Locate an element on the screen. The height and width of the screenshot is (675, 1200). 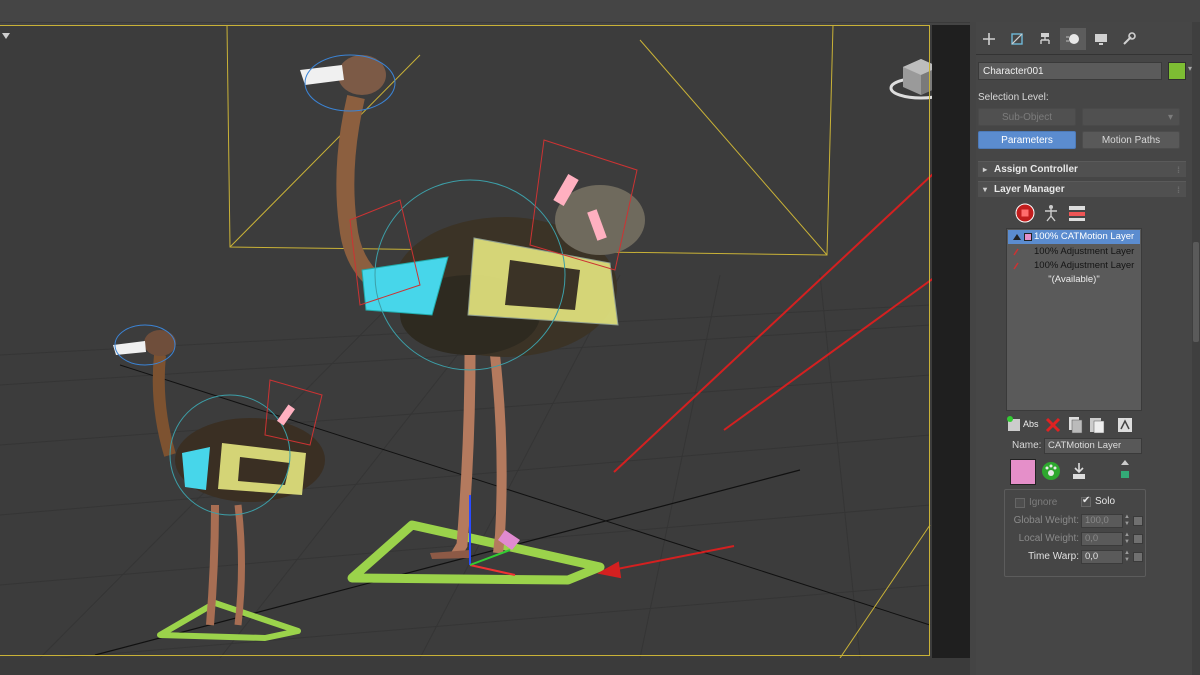
hierarchy-tab is located at coordinates (1045, 39).